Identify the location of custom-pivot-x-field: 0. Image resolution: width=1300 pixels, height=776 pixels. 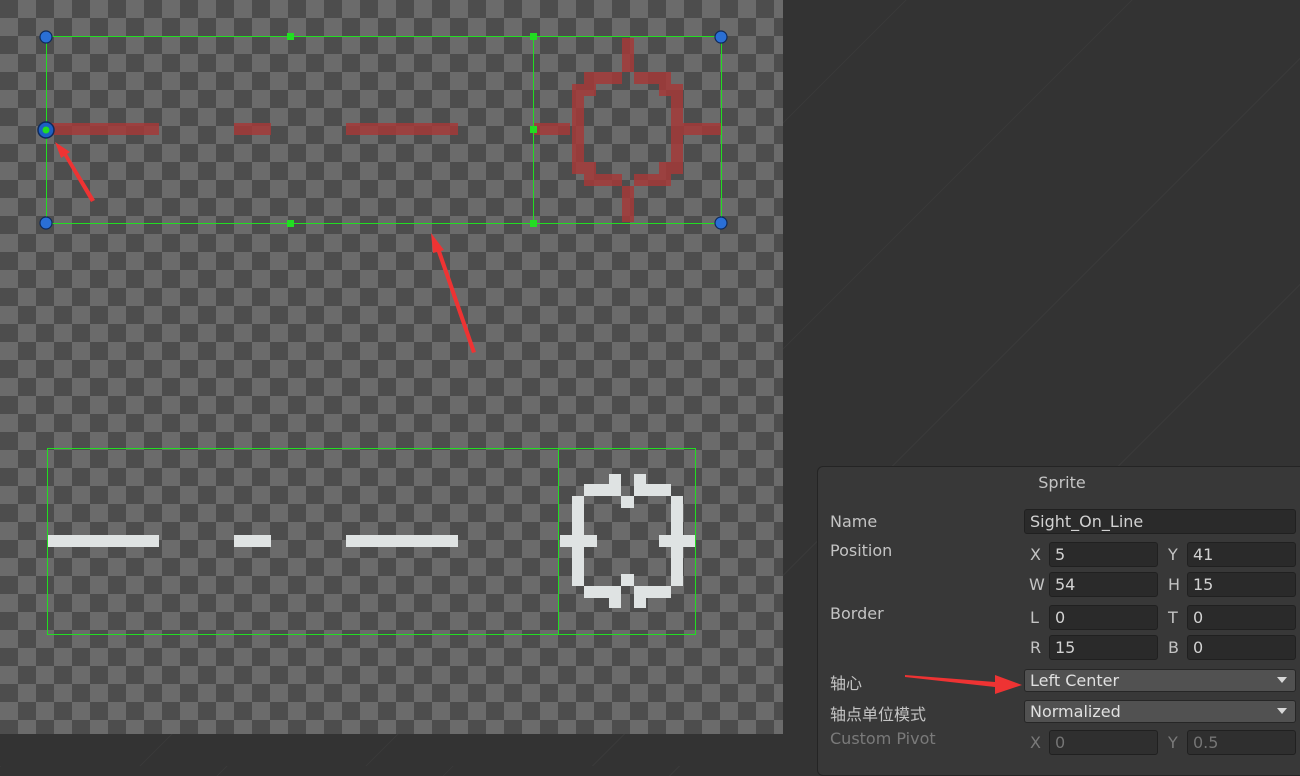
(1103, 742).